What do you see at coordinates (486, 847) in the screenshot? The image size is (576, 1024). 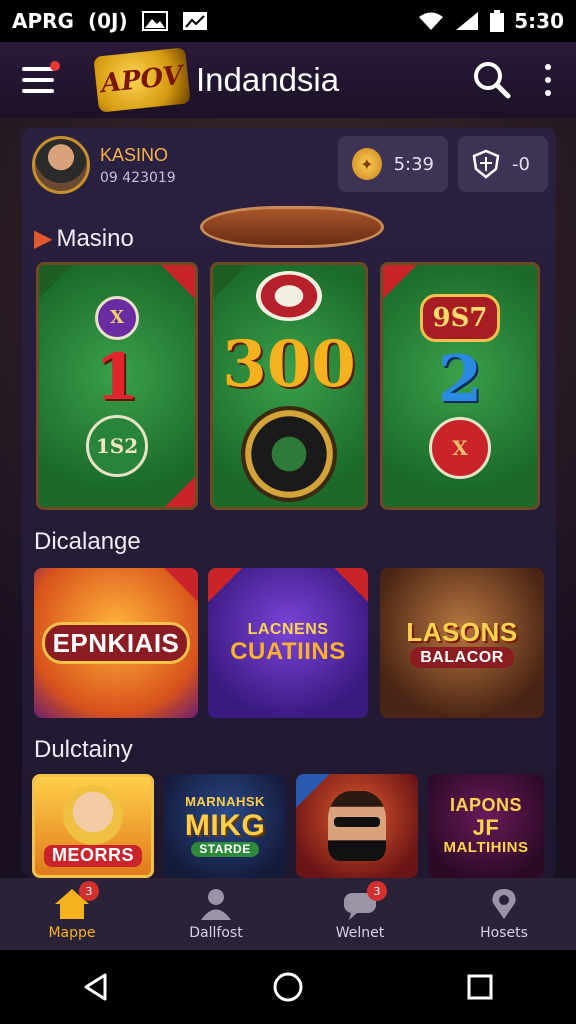 I see `card-title-line3: MALTIHINS` at bounding box center [486, 847].